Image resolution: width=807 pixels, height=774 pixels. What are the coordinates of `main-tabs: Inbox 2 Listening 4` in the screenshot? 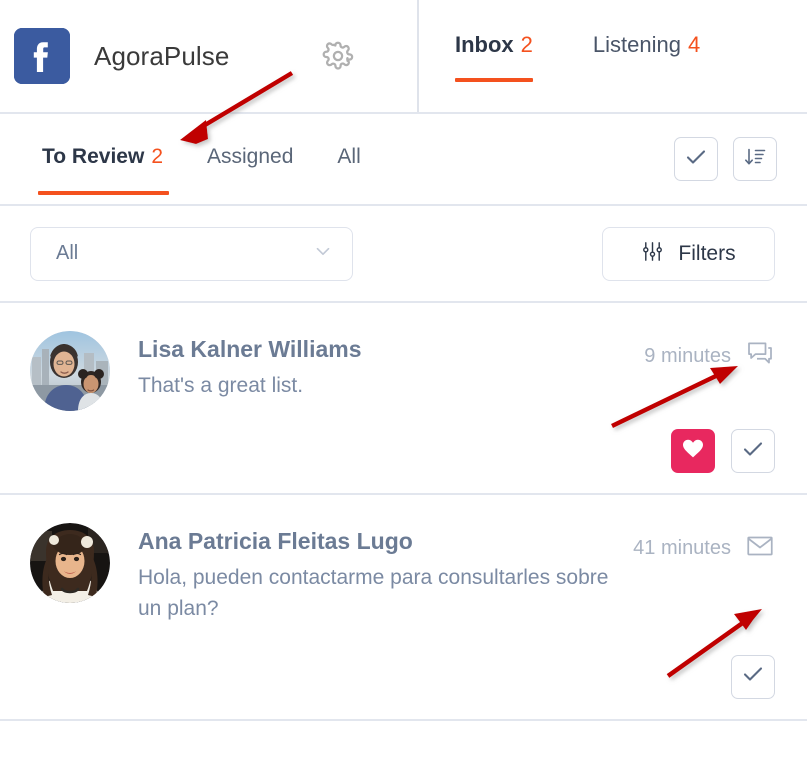 It's located at (612, 56).